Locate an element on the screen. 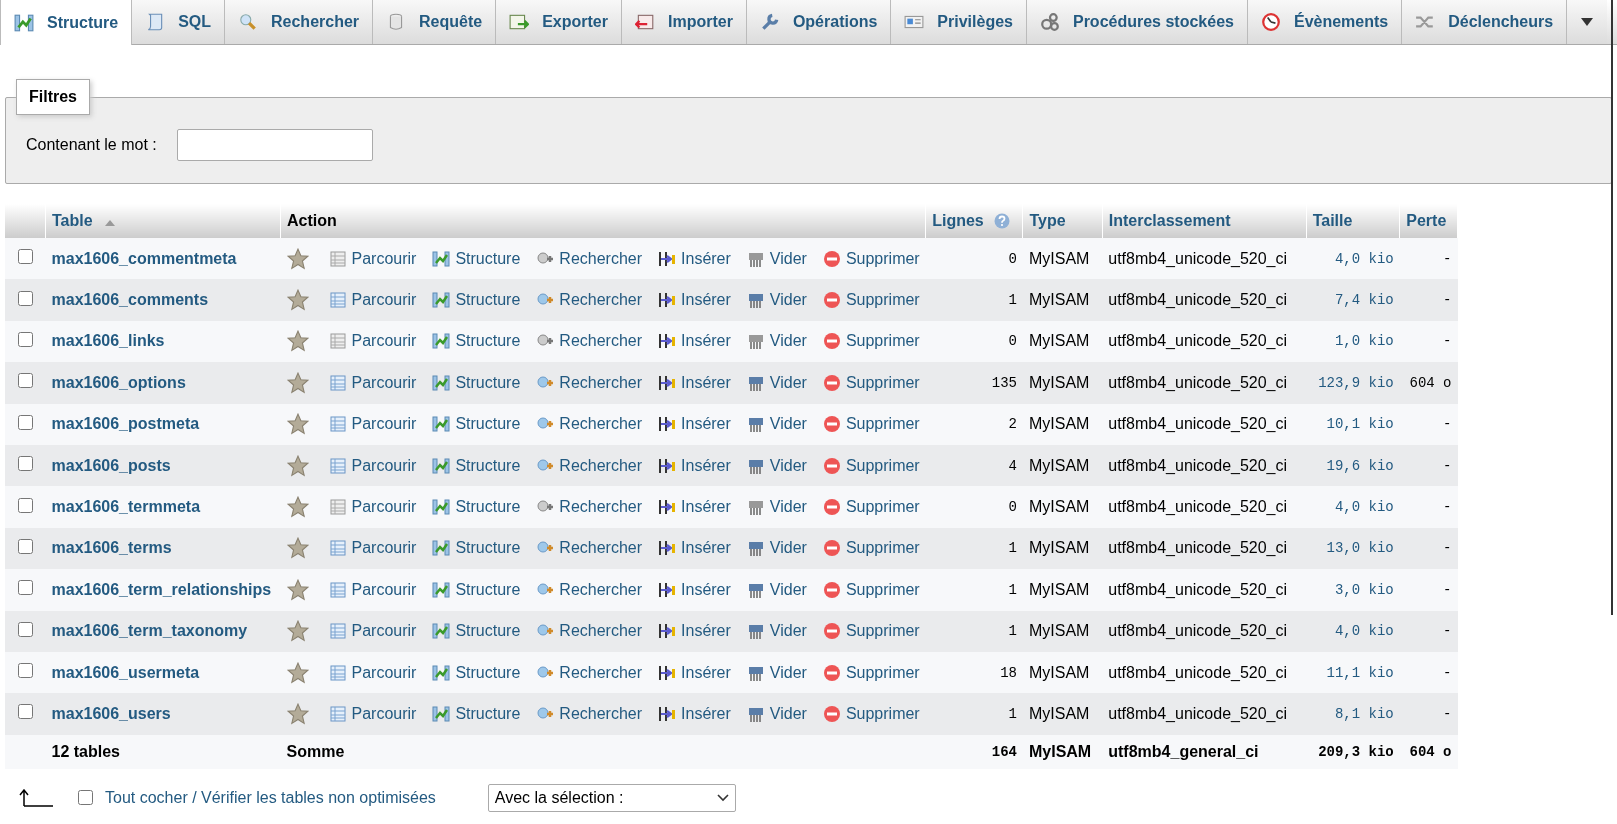 The height and width of the screenshot is (824, 1617). bulk-action-select: Avec la sélection : is located at coordinates (611, 797).